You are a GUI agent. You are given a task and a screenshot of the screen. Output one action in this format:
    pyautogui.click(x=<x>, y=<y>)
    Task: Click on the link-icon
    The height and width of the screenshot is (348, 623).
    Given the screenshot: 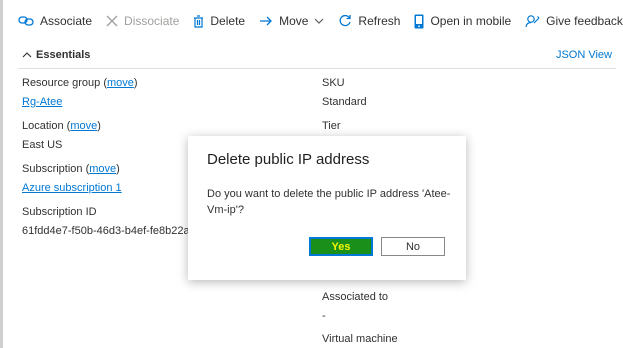 What is the action you would take?
    pyautogui.click(x=26, y=21)
    